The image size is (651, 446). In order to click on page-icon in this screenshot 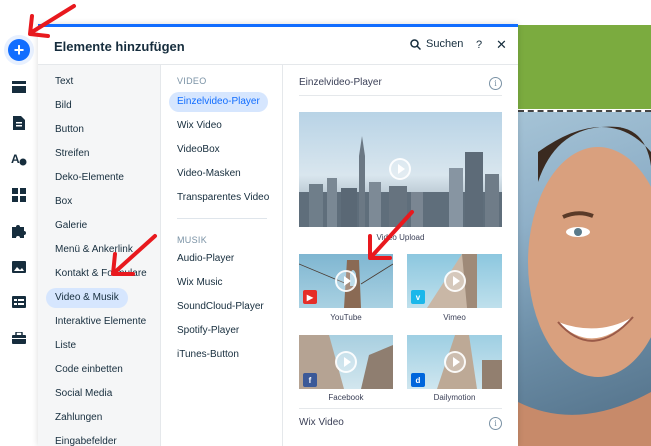, I will do `click(19, 123)`.